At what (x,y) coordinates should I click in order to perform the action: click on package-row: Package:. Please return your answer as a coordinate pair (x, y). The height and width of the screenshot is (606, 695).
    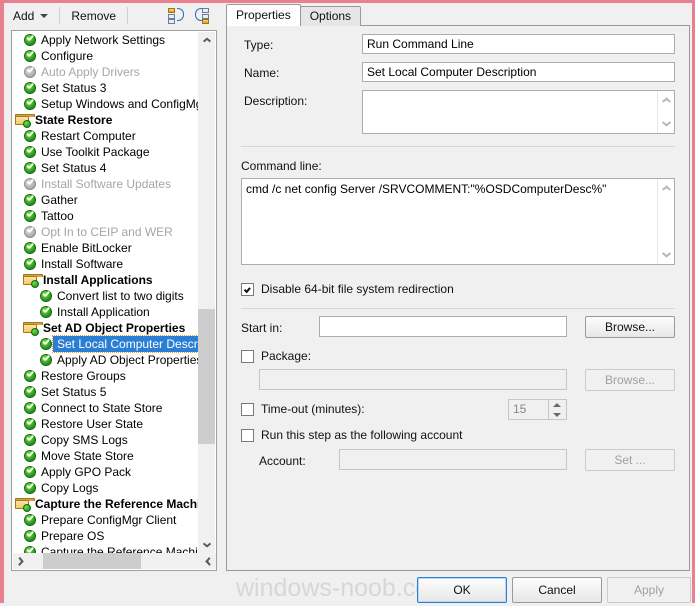
    Looking at the image, I should click on (276, 356).